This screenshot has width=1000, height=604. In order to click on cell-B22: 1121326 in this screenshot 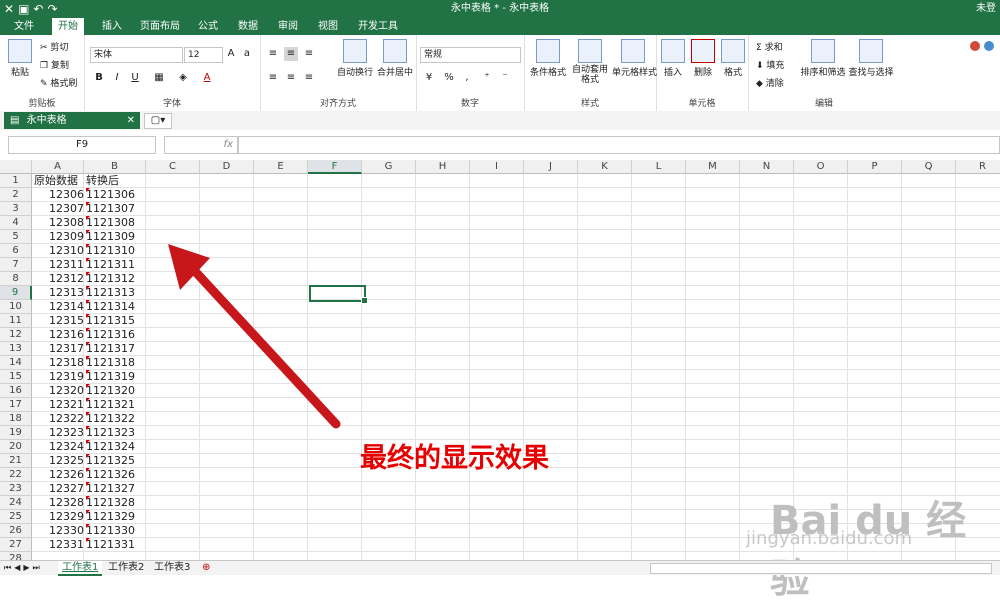, I will do `click(117, 475)`.